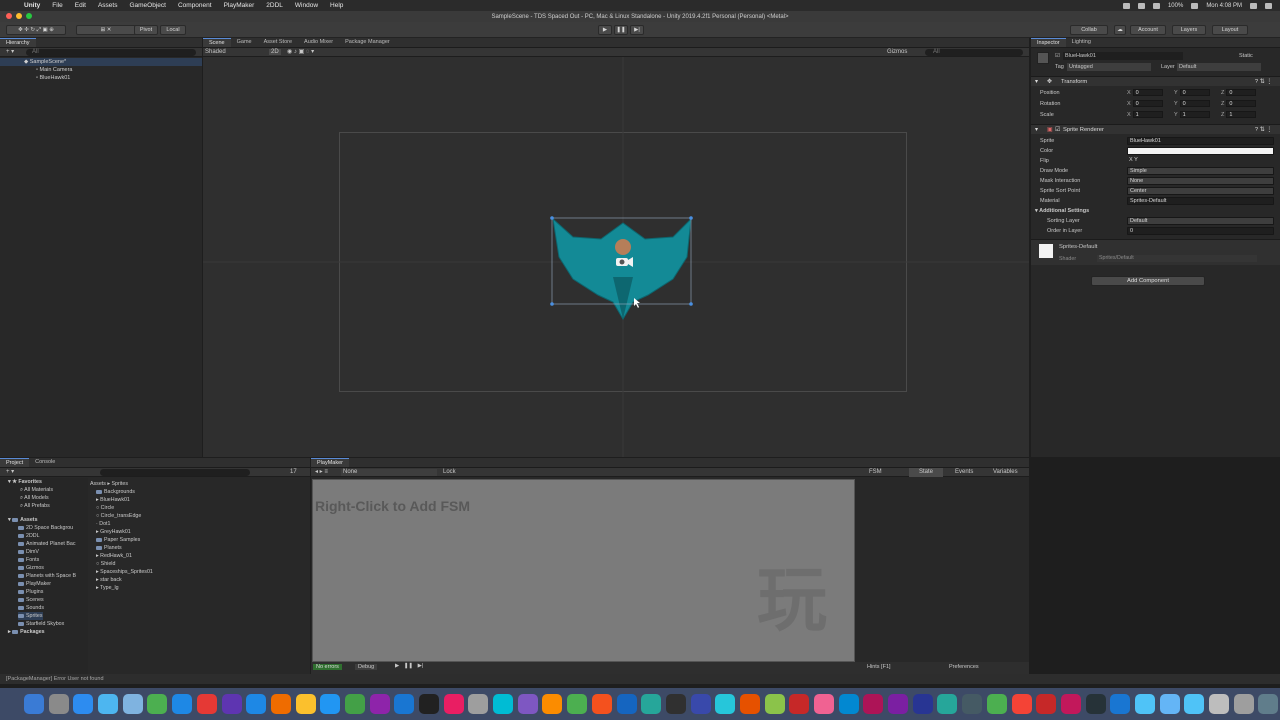 This screenshot has width=1280, height=720. Describe the element at coordinates (1240, 104) in the screenshot. I see `rotation-z: Z0` at that location.